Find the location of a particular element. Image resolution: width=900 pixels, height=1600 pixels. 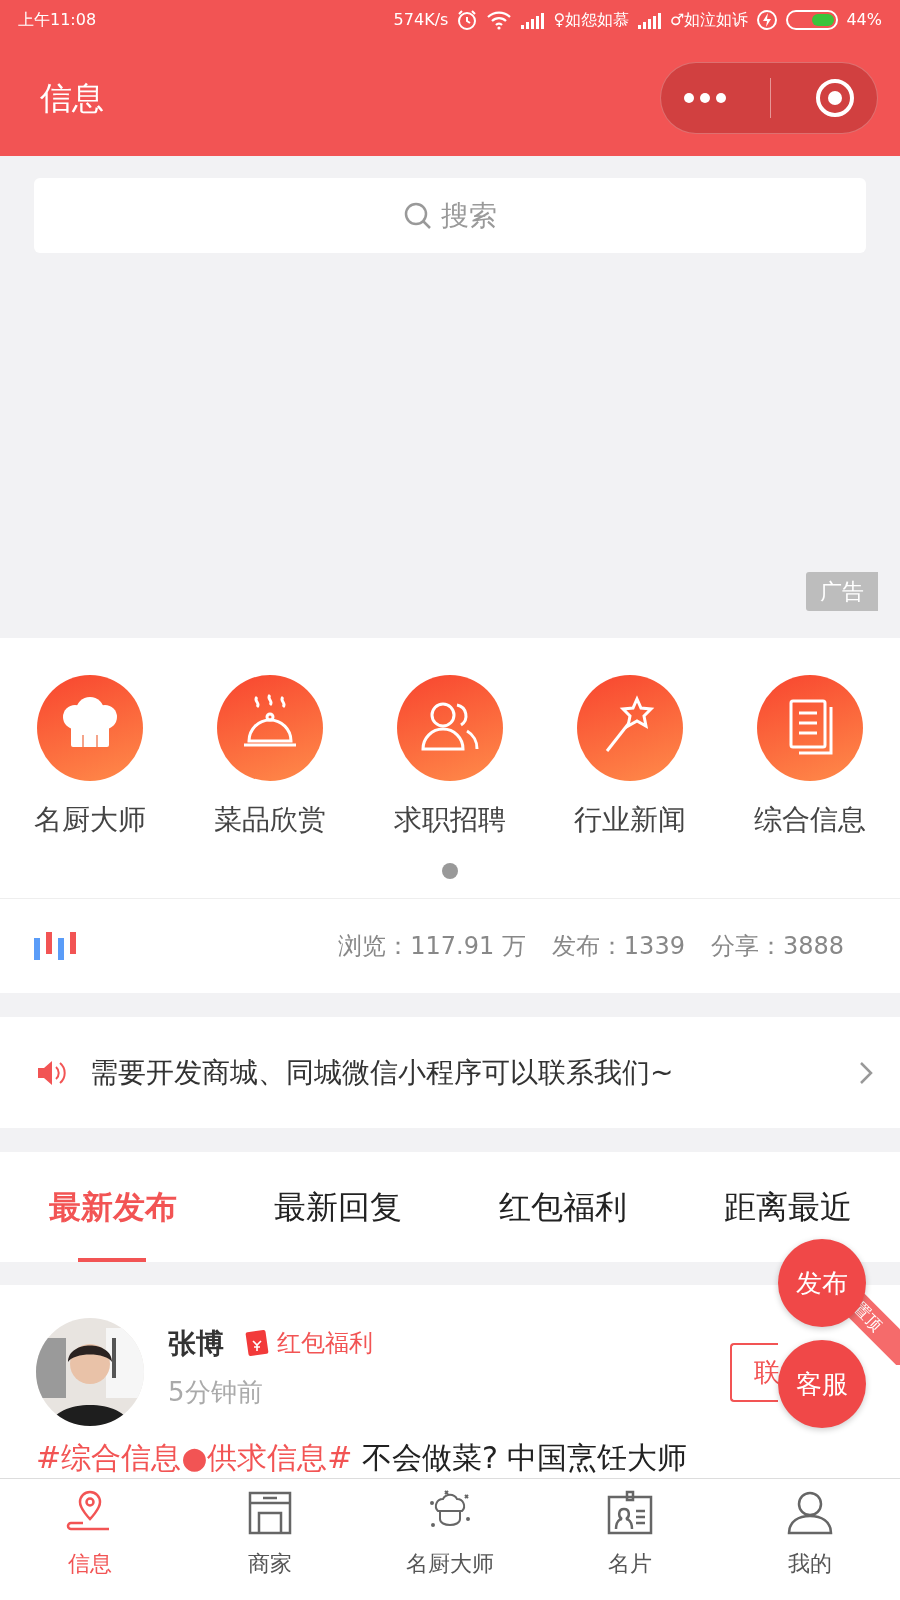

chevron-icon is located at coordinates (866, 1072).